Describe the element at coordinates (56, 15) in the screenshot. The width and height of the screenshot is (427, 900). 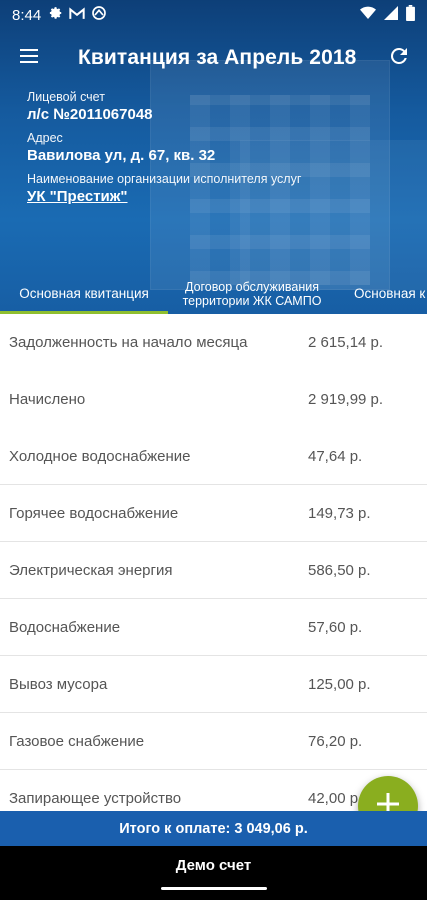
I see `gear-icon` at that location.